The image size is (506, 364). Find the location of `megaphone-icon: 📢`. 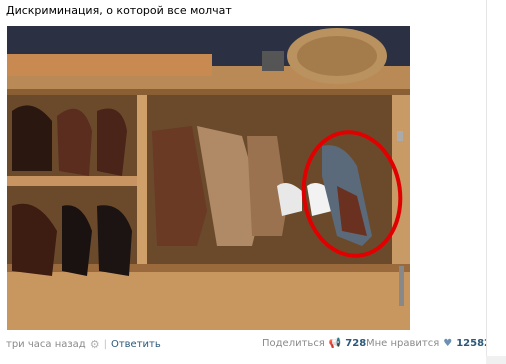

megaphone-icon: 📢 is located at coordinates (335, 343).